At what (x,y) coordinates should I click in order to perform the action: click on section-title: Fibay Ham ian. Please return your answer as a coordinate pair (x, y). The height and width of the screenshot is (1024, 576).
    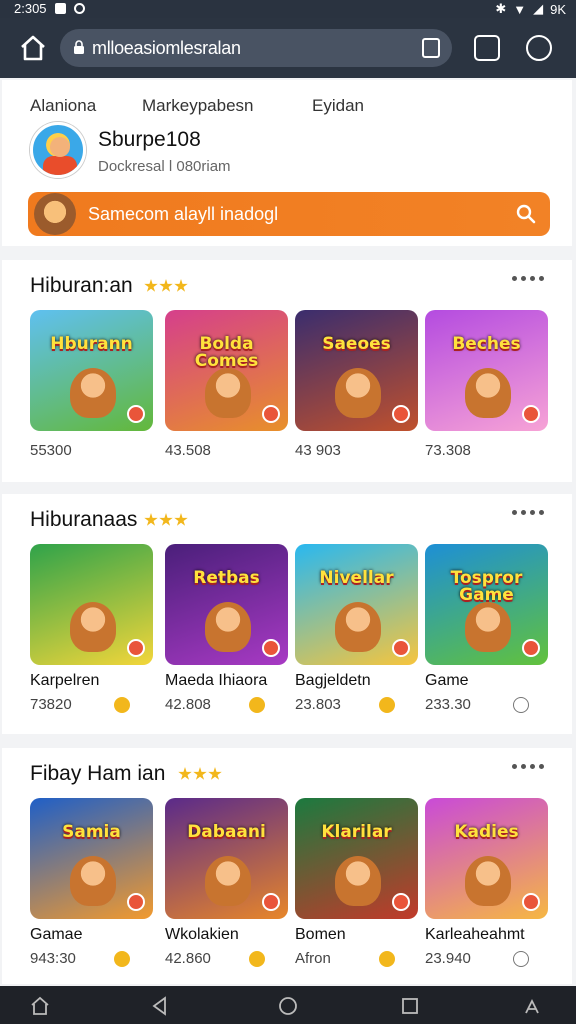
    Looking at the image, I should click on (98, 773).